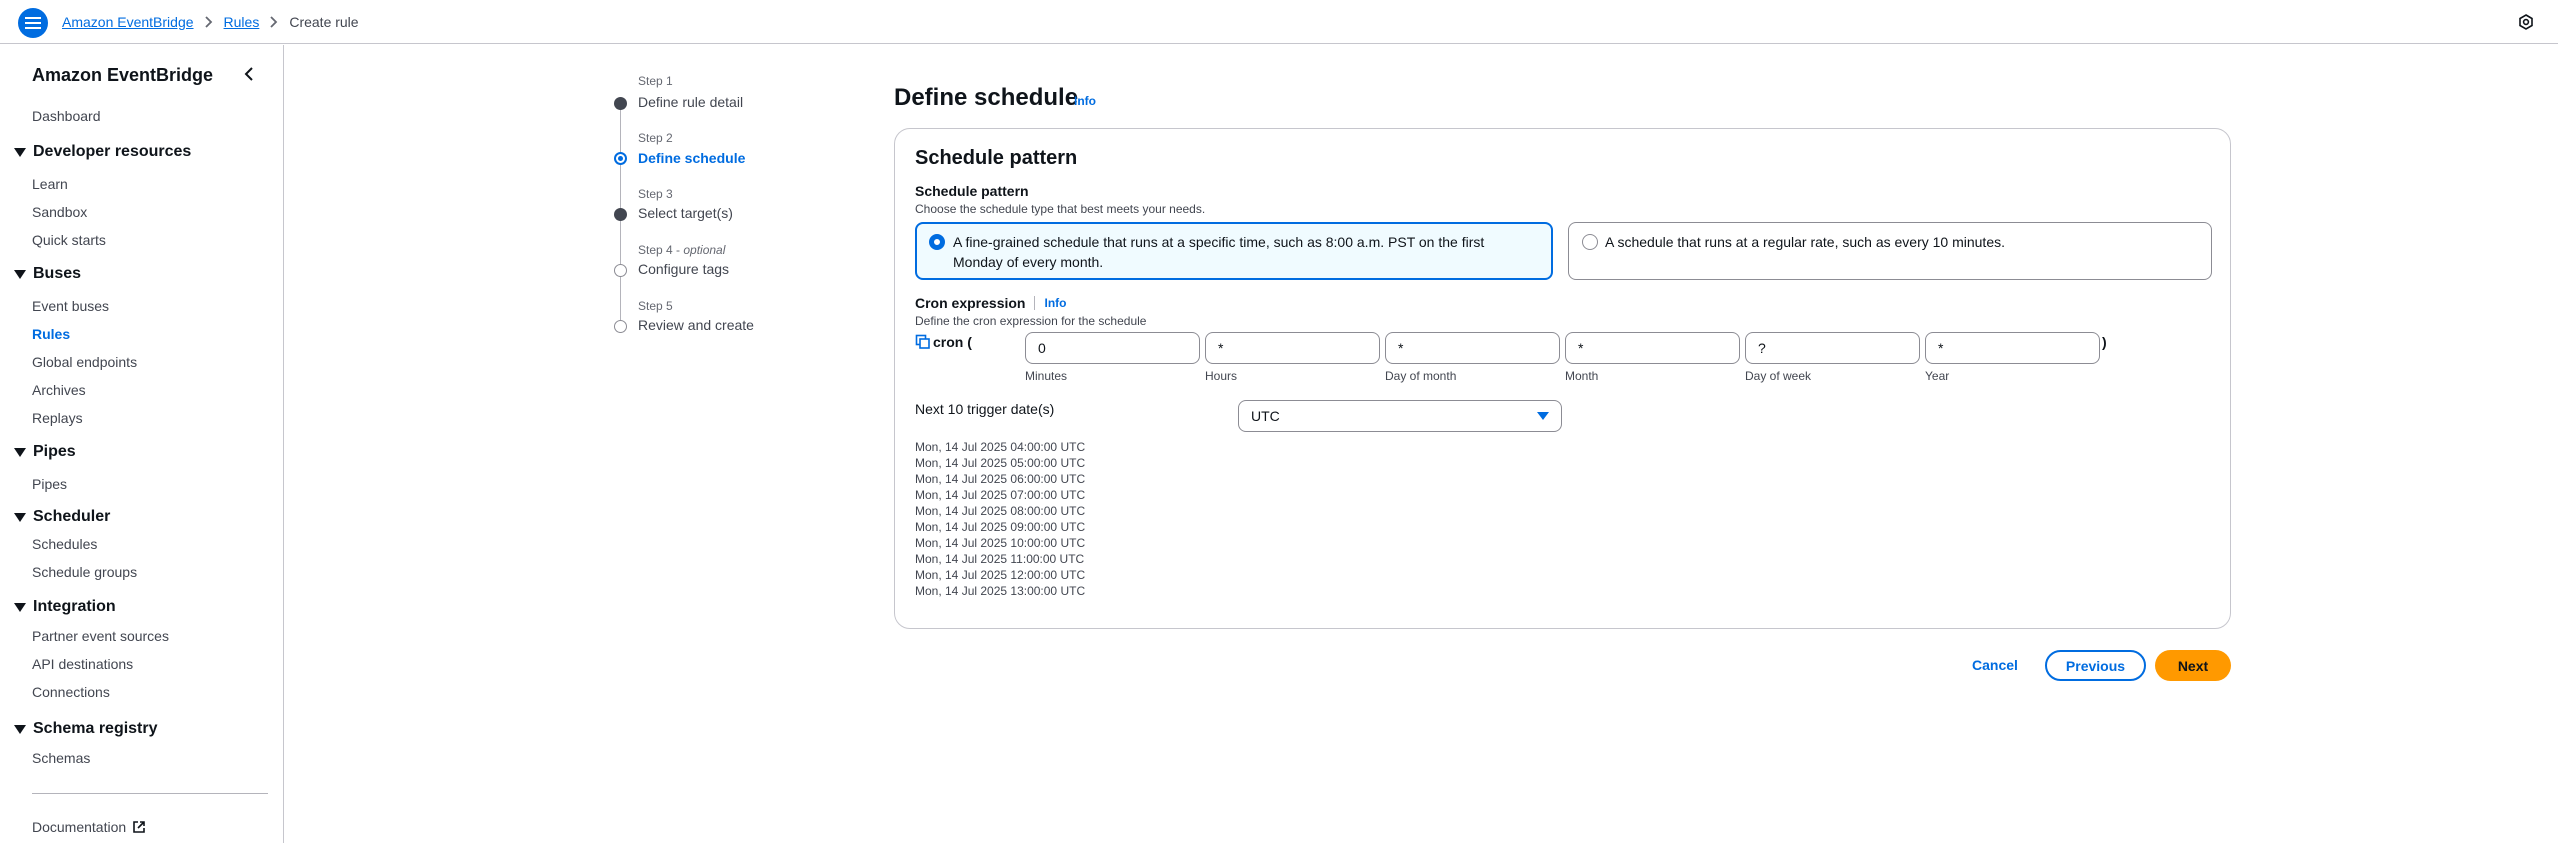 The image size is (2558, 843). I want to click on trigger-date: Mon, 14 Jul 2025 06:00:00 UTC, so click(1000, 479).